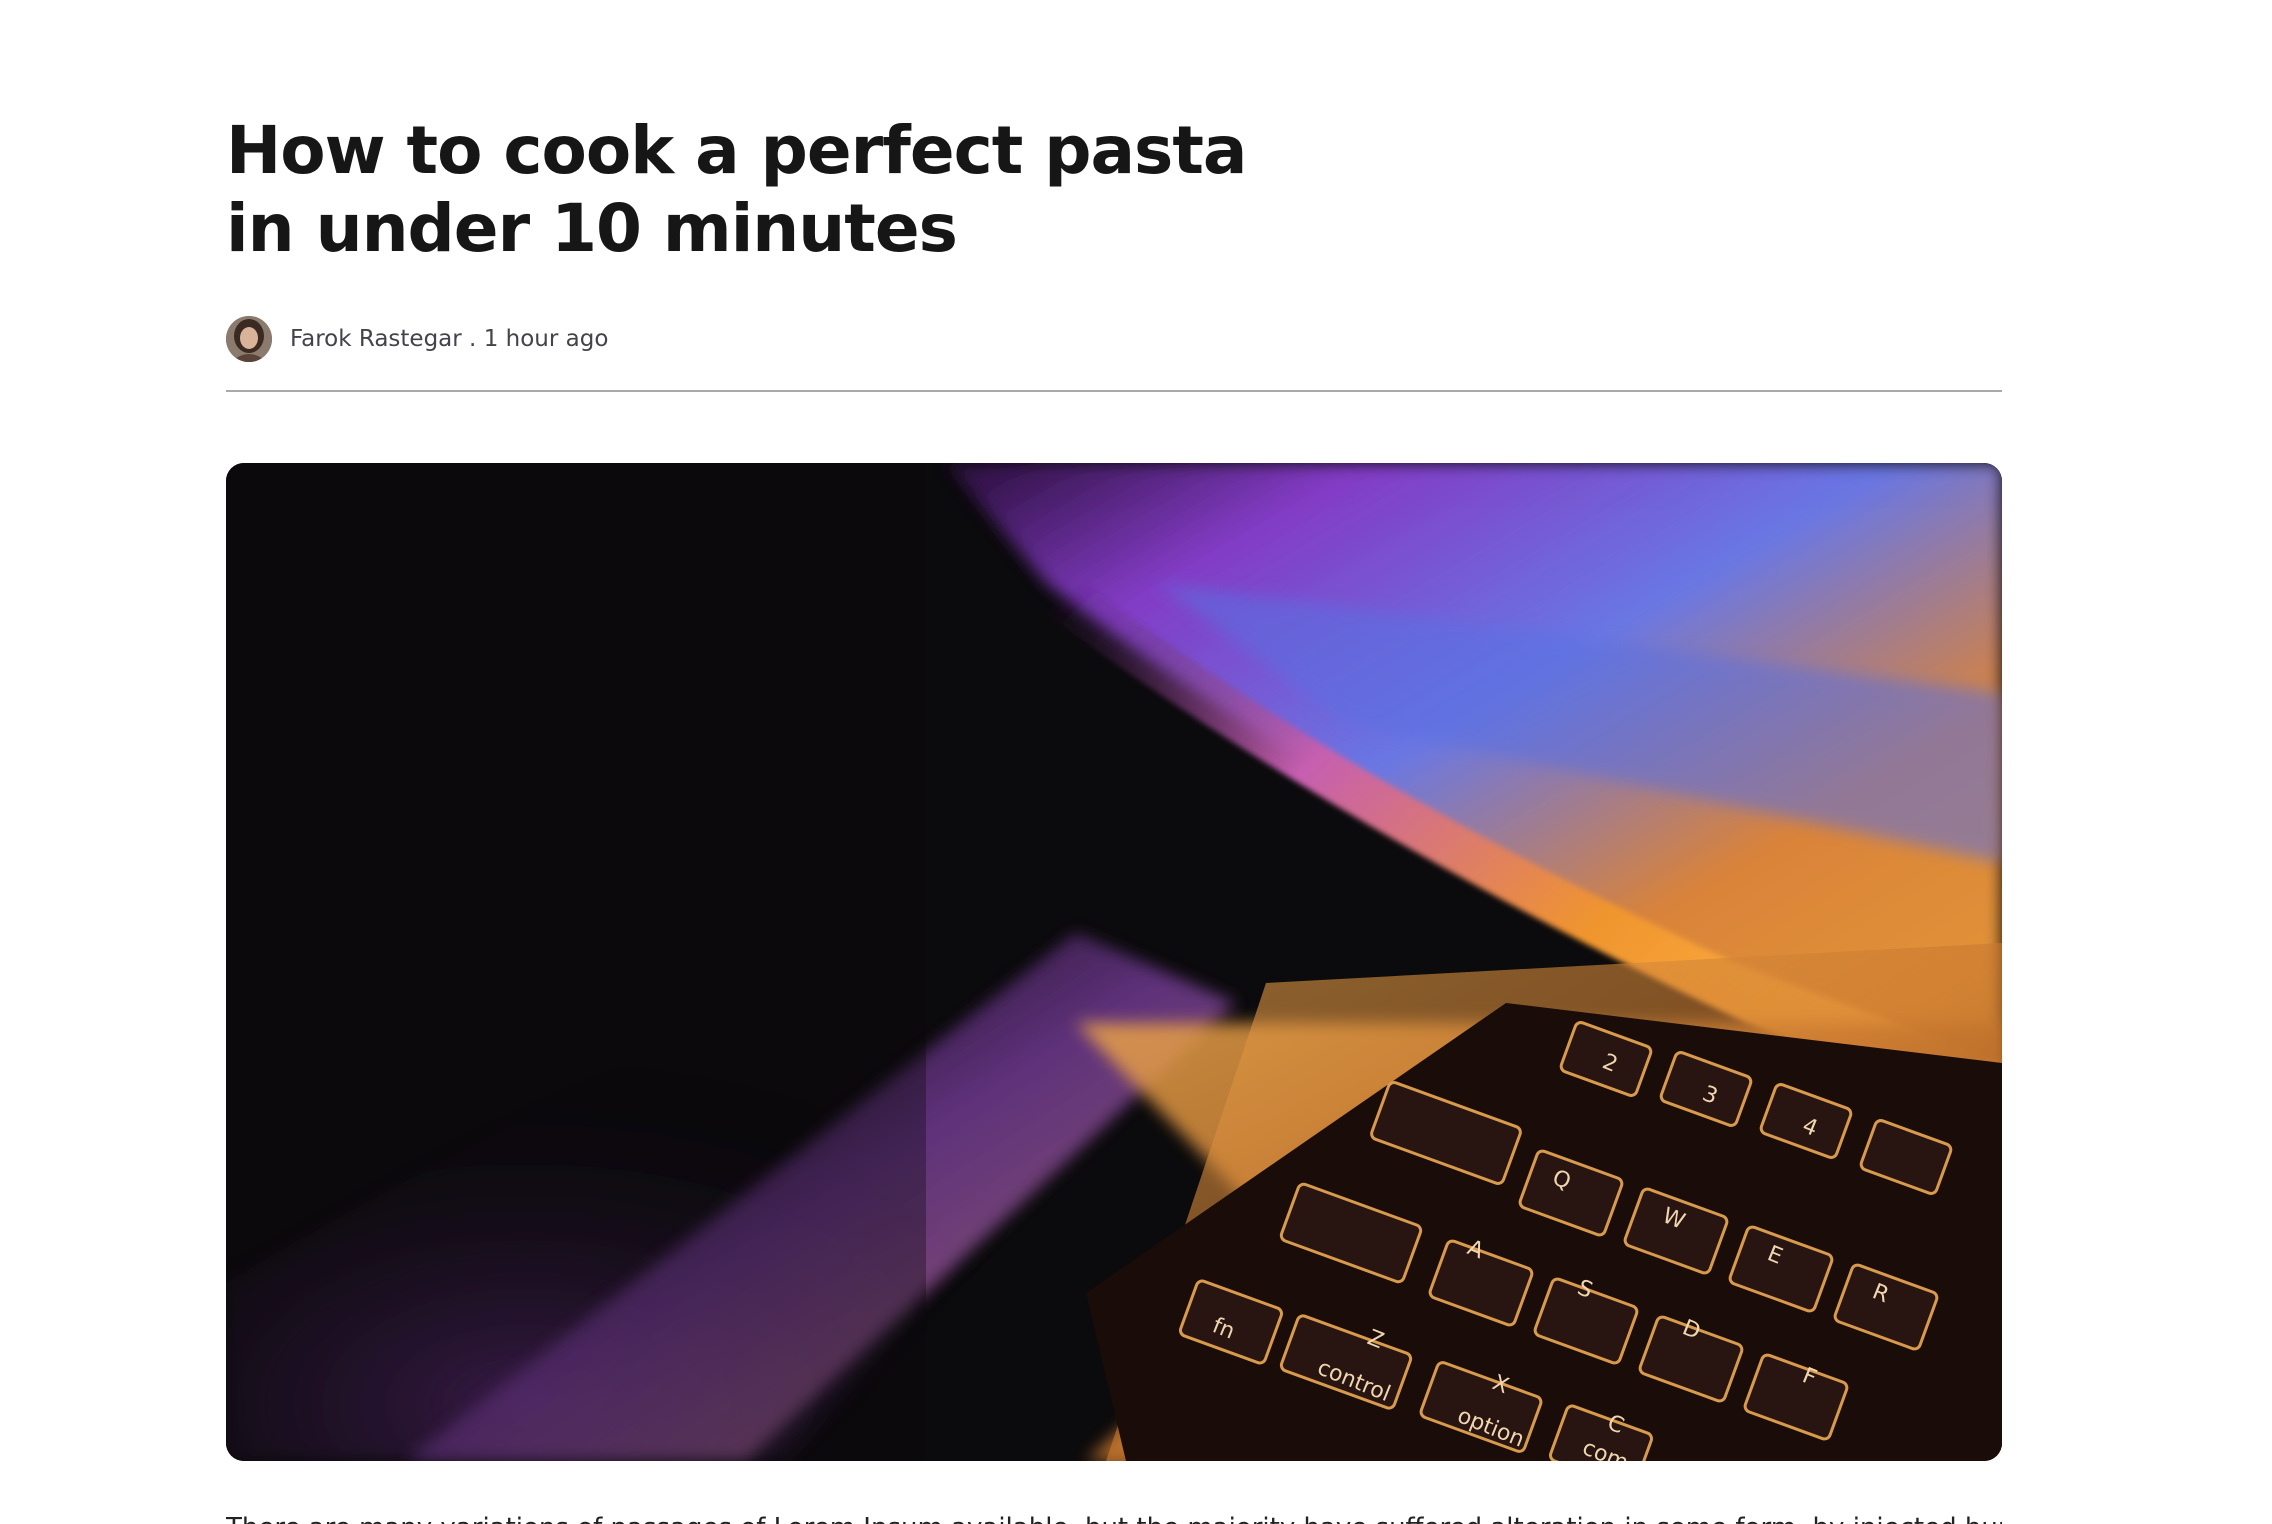  I want to click on header-divider, so click(1114, 391).